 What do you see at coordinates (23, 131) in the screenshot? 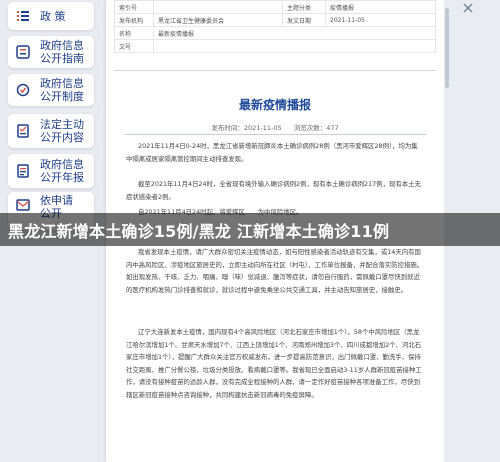
I see `checklist-icon` at bounding box center [23, 131].